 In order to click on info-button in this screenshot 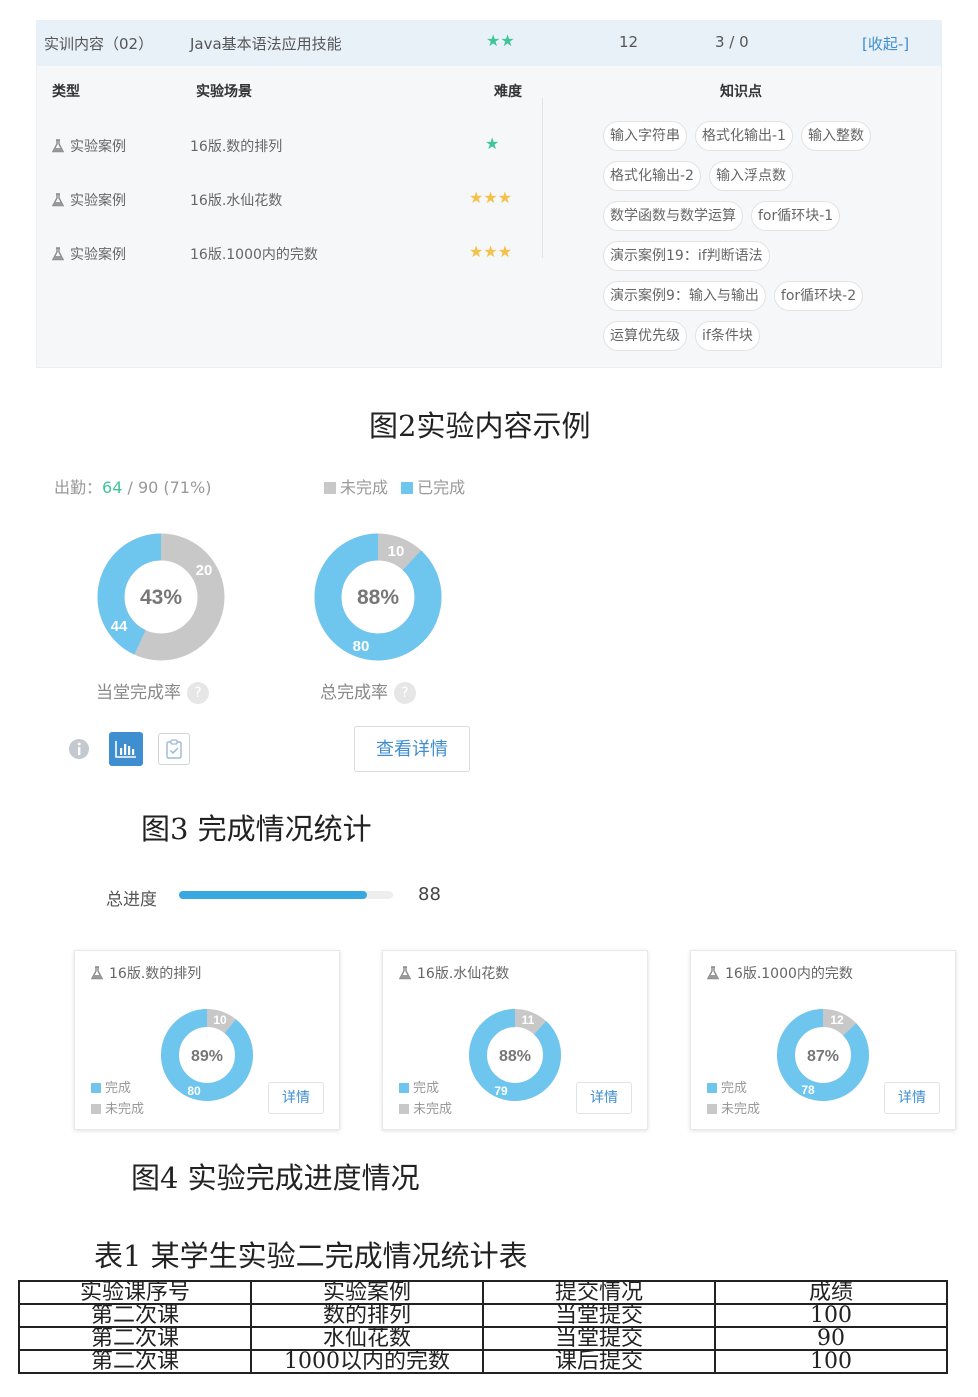, I will do `click(79, 749)`.